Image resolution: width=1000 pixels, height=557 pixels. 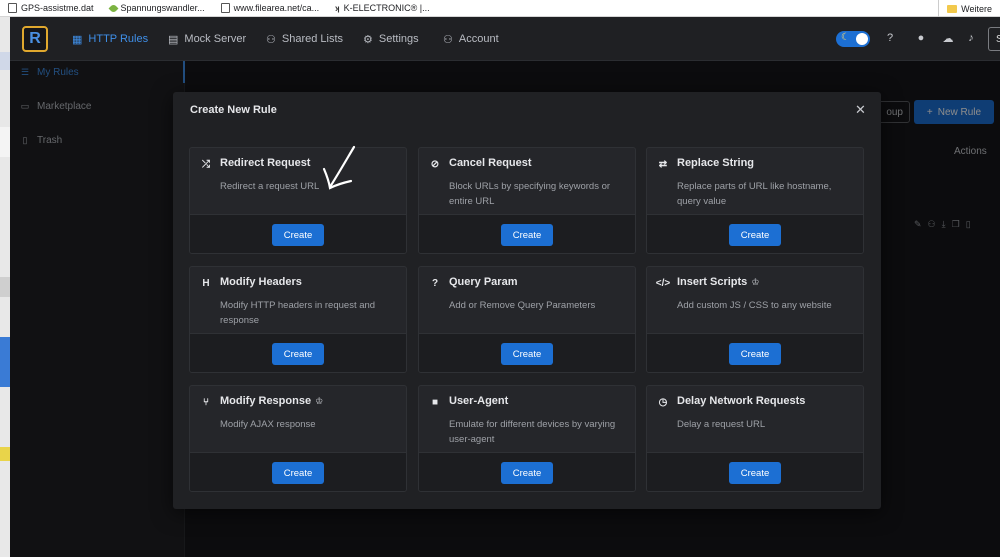 What do you see at coordinates (718, 282) in the screenshot?
I see `card-title: Insert Scripts ♔` at bounding box center [718, 282].